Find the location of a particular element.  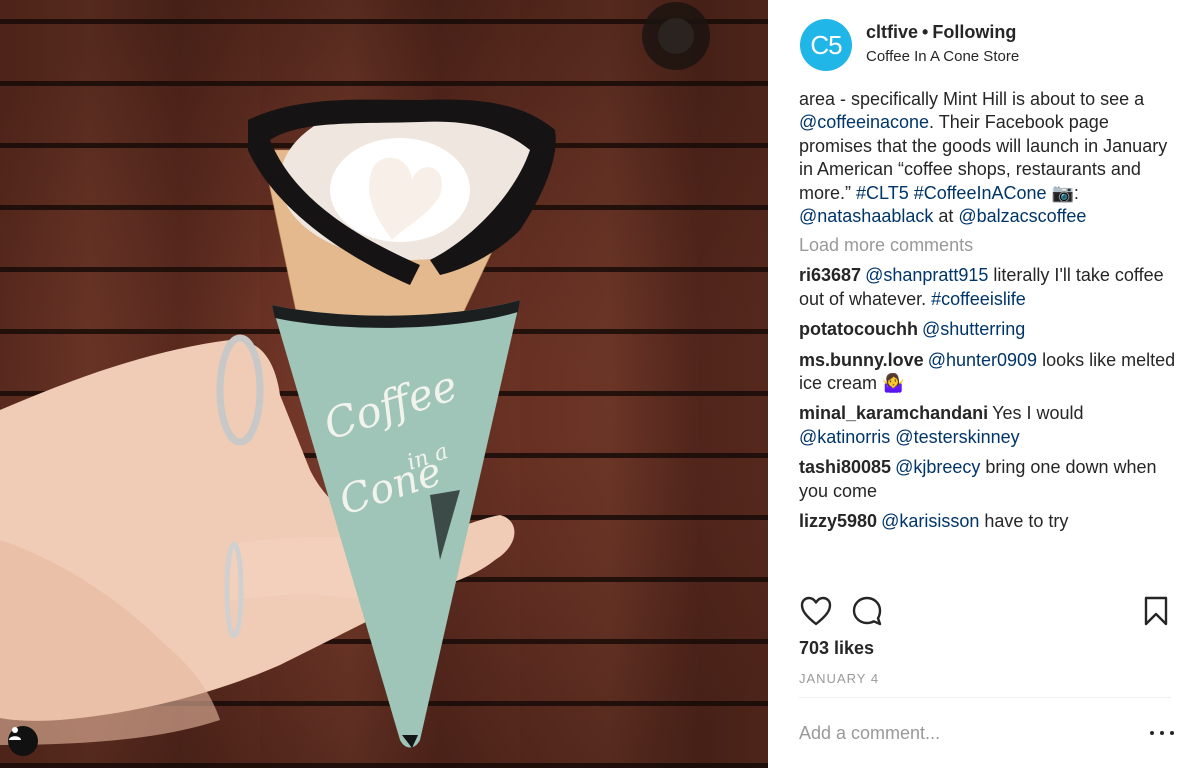

user-tag-button is located at coordinates (23, 741).